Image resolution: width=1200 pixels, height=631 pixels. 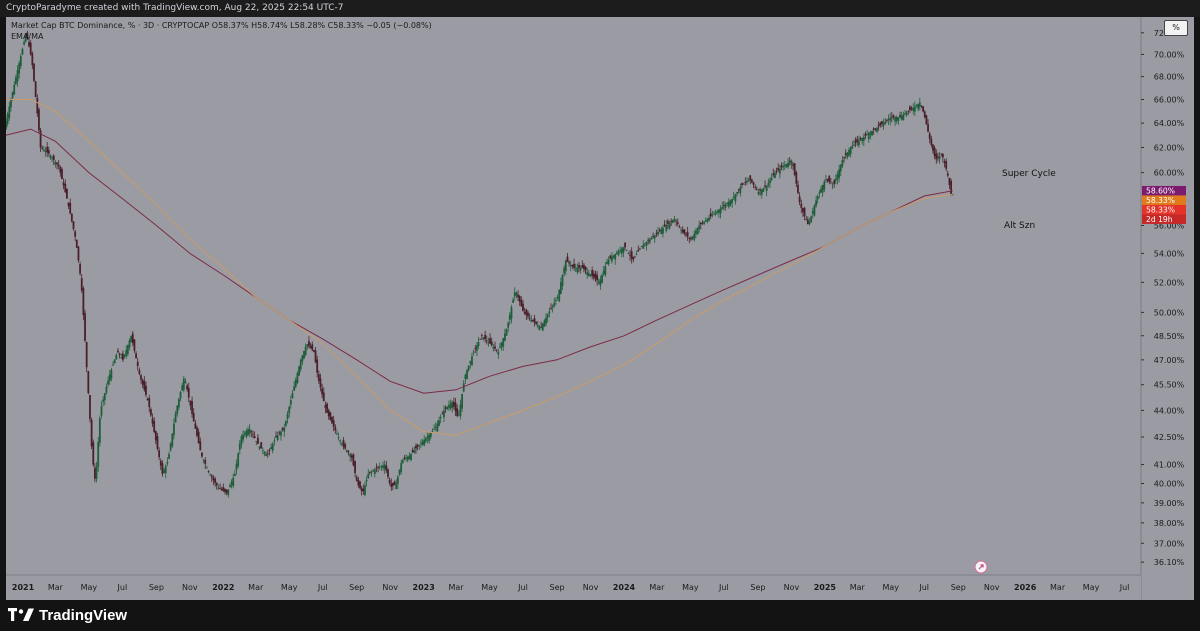 What do you see at coordinates (1025, 587) in the screenshot?
I see `x-tick-label: 2026` at bounding box center [1025, 587].